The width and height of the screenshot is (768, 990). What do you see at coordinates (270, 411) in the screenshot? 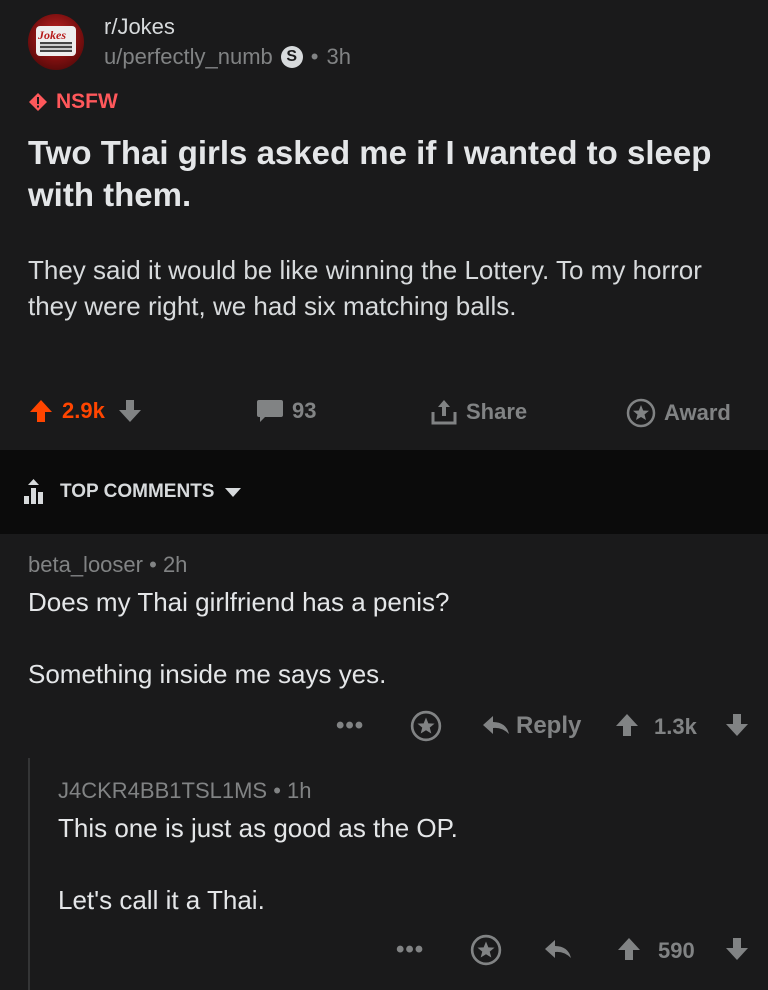
I see `comment-bubble-icon` at bounding box center [270, 411].